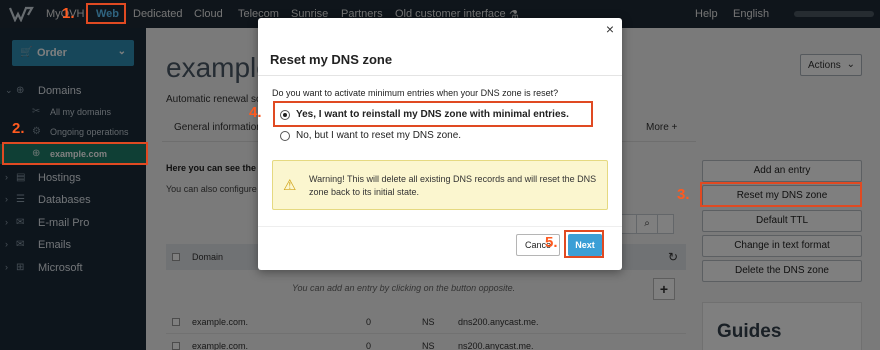  Describe the element at coordinates (75, 153) in the screenshot. I see `highlight-example-com` at that location.